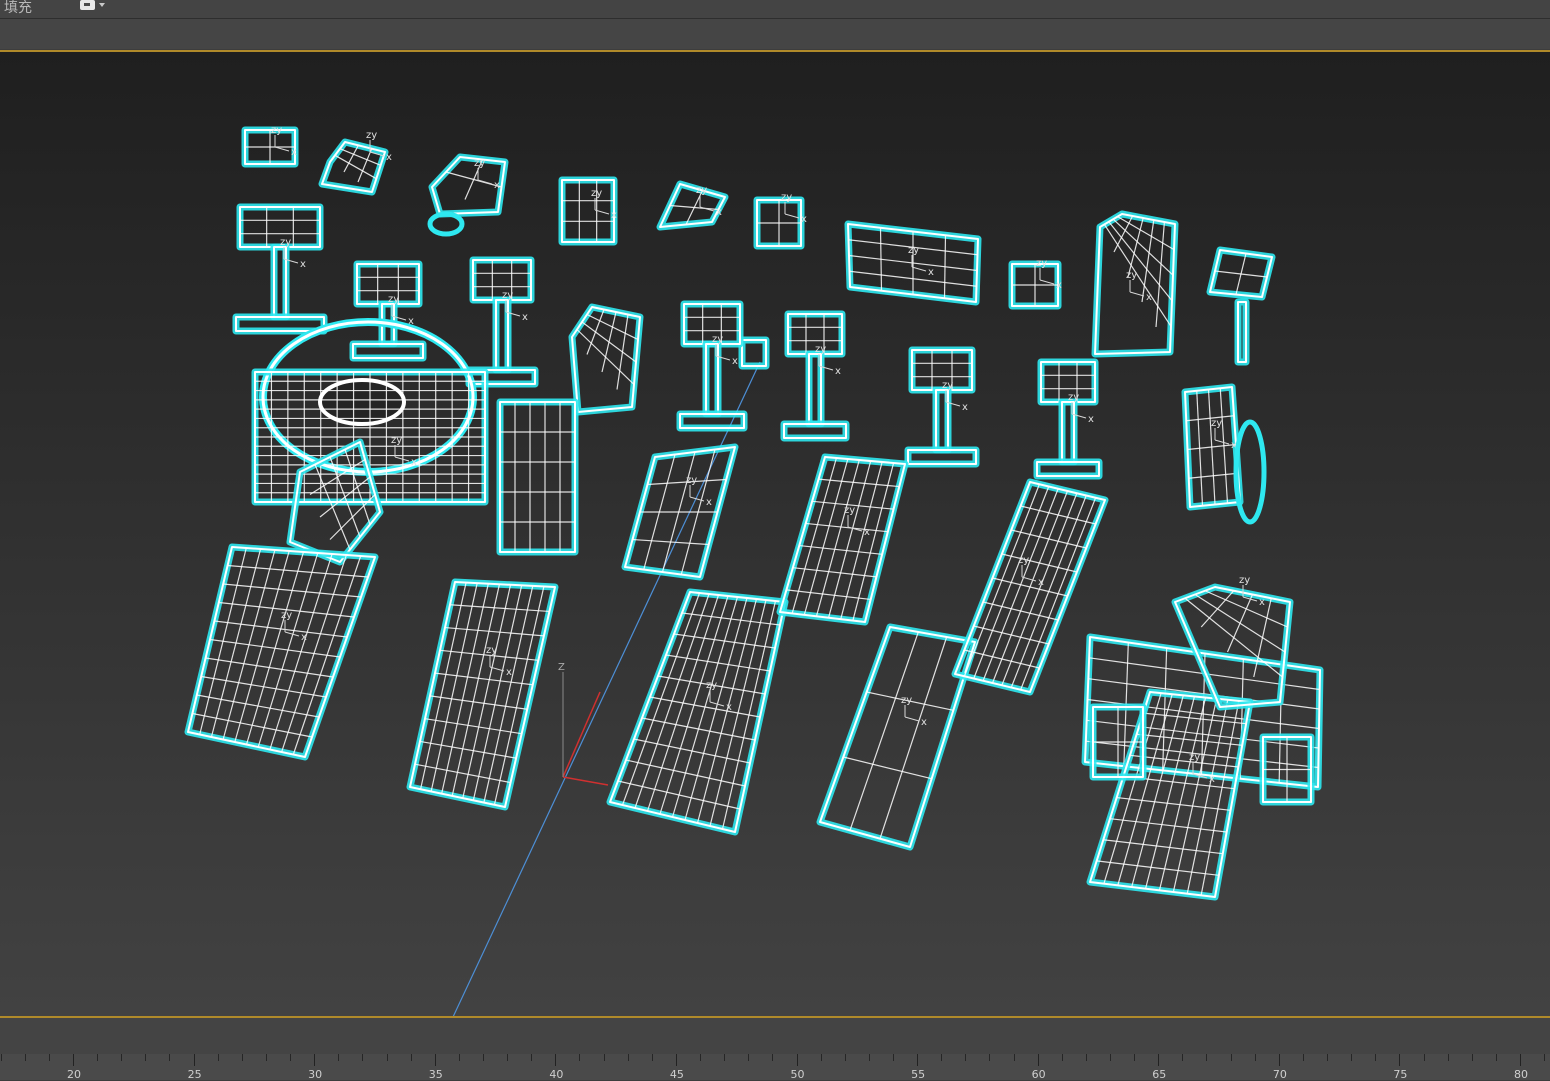 Image resolution: width=1550 pixels, height=1081 pixels. I want to click on device-xray-panel-core, so click(588, 211).